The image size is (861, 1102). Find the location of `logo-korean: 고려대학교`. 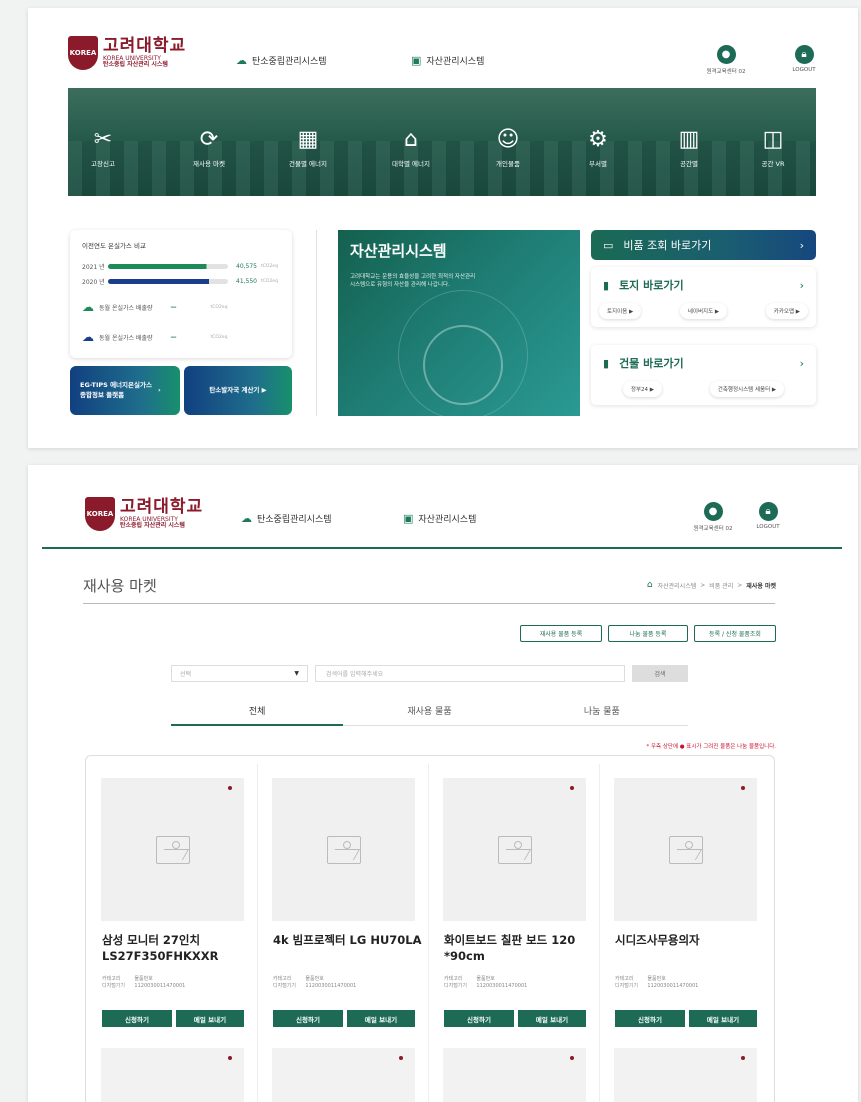

logo-korean: 고려대학교 is located at coordinates (145, 45).